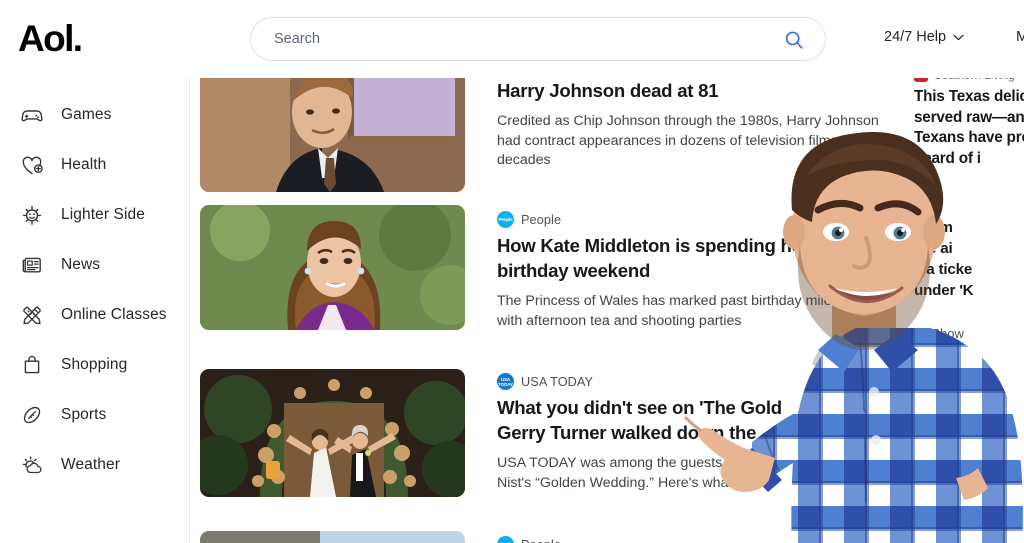  I want to click on rail-headline-line-1: This Texas delic, so click(969, 96).